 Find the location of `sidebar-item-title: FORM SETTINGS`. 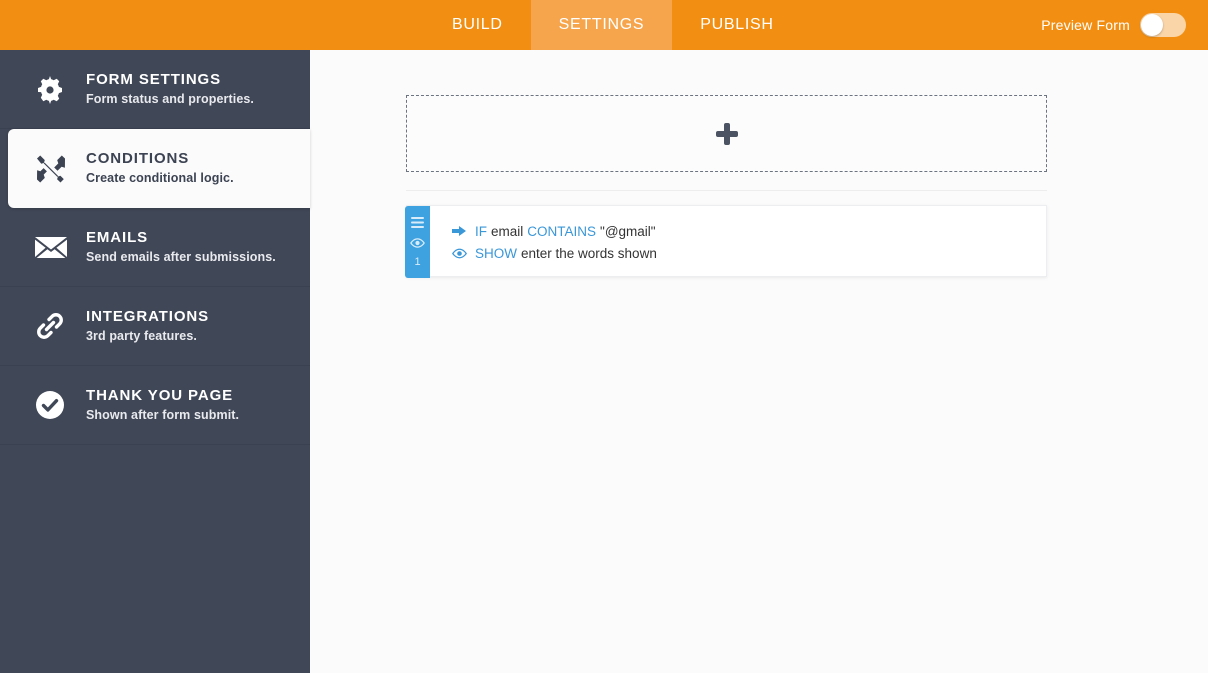

sidebar-item-title: FORM SETTINGS is located at coordinates (154, 79).